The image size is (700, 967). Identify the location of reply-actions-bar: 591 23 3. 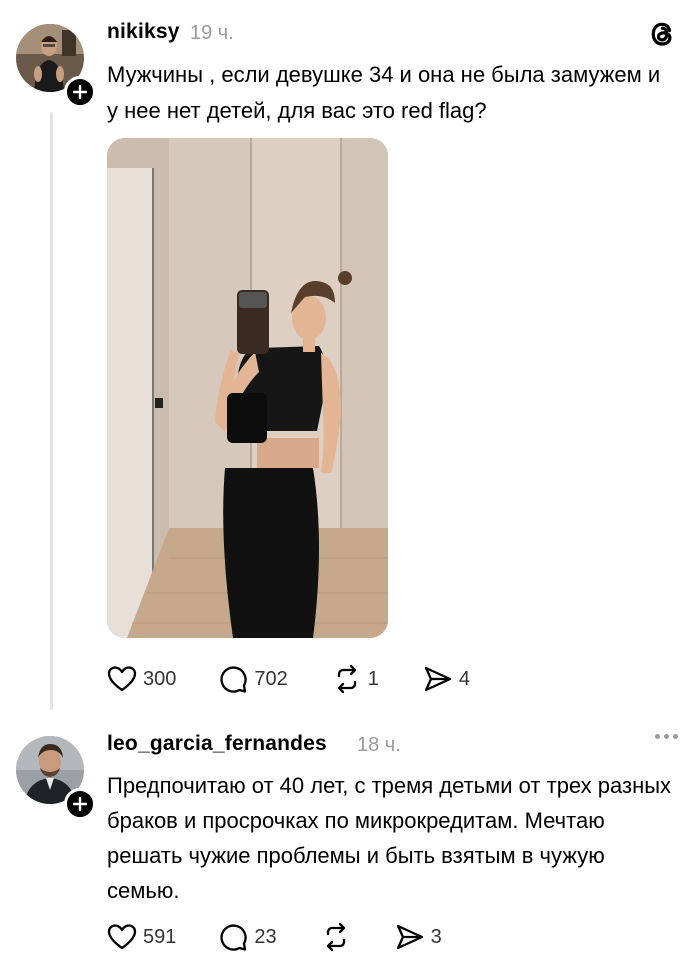
(274, 937).